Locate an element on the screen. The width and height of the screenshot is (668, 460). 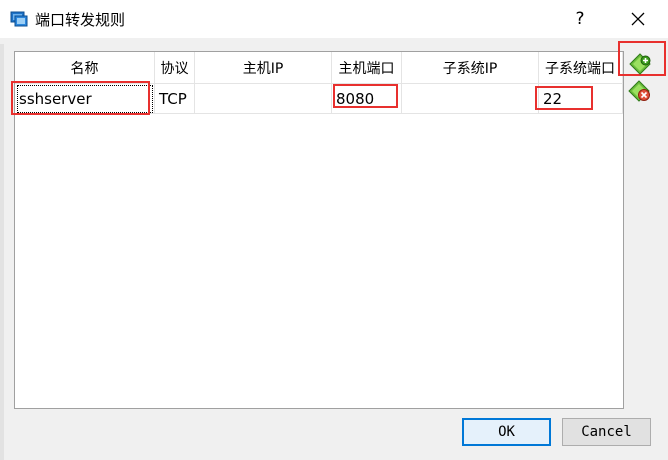
window-title: 端口转发规则 is located at coordinates (80, 20).